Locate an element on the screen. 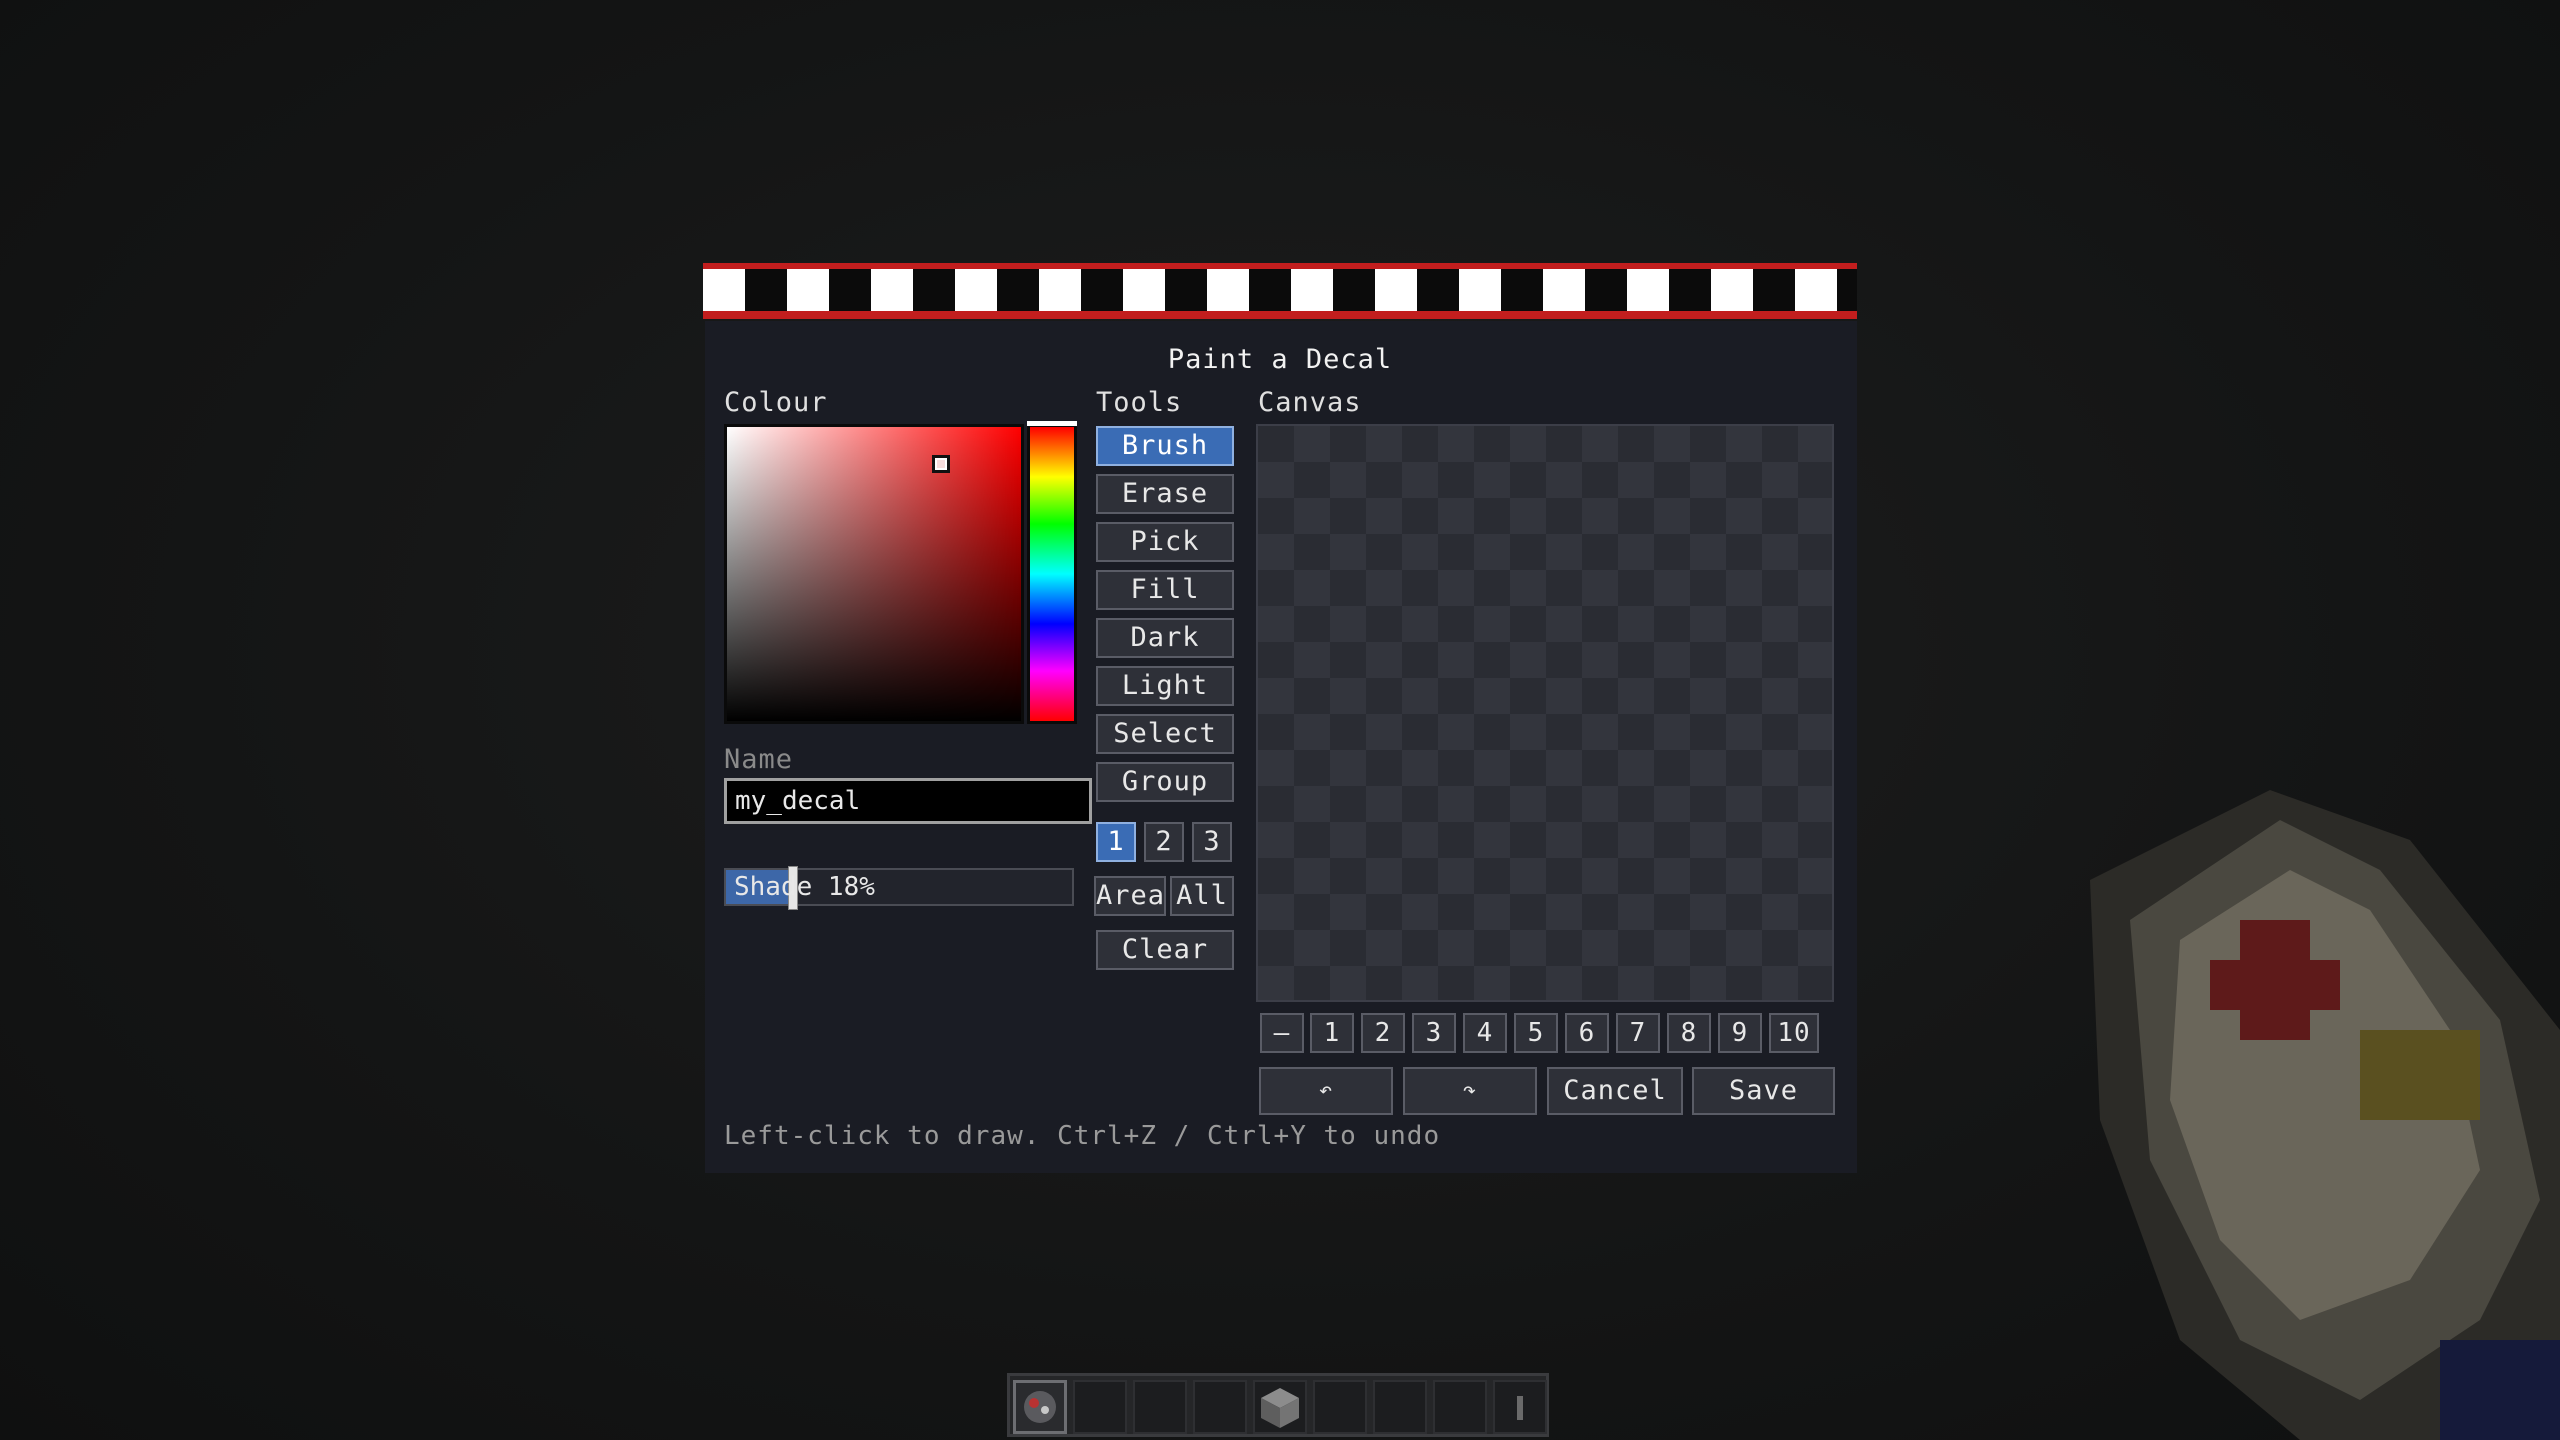 The width and height of the screenshot is (2560, 1440). save-button: Save is located at coordinates (1763, 1091).